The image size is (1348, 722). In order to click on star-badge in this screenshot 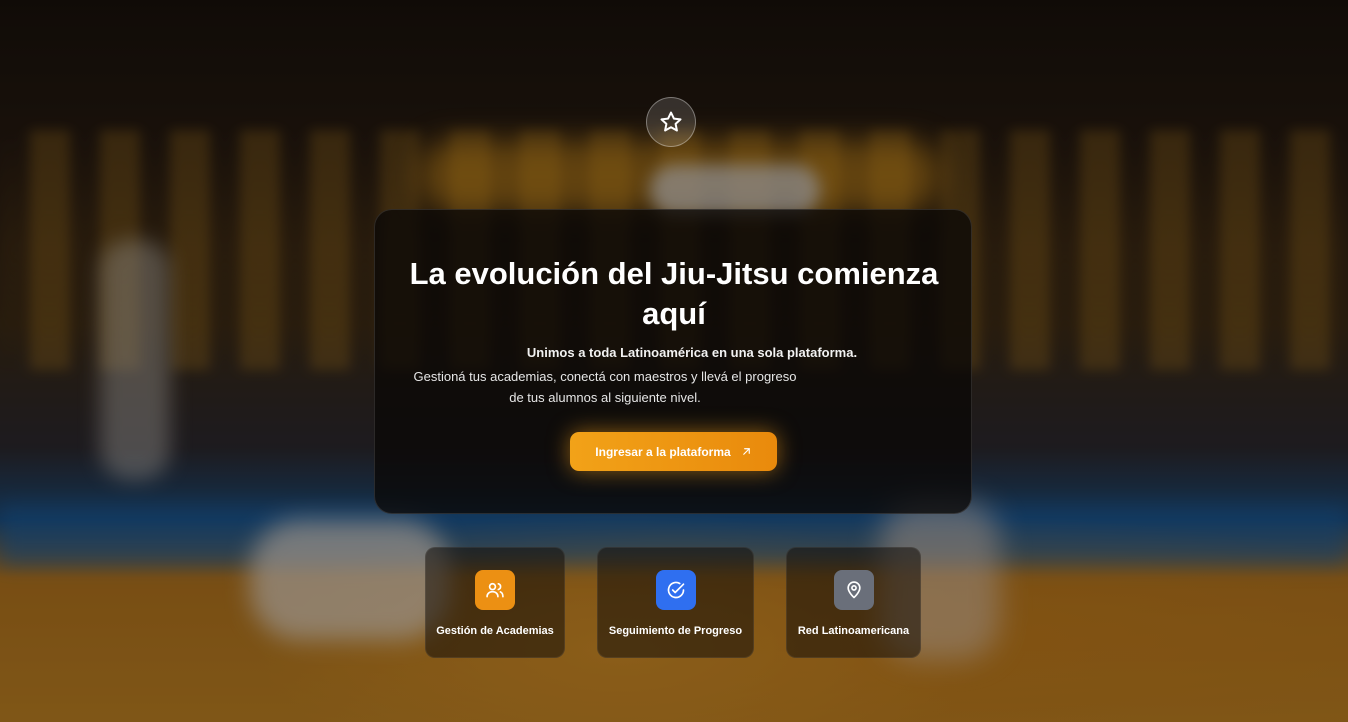, I will do `click(671, 122)`.